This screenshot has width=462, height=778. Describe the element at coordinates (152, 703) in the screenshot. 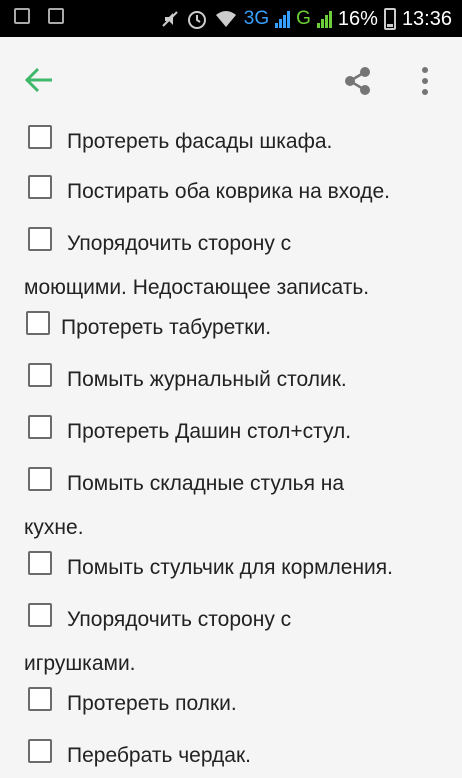

I see `checklist-item-text: Протереть полки.` at that location.